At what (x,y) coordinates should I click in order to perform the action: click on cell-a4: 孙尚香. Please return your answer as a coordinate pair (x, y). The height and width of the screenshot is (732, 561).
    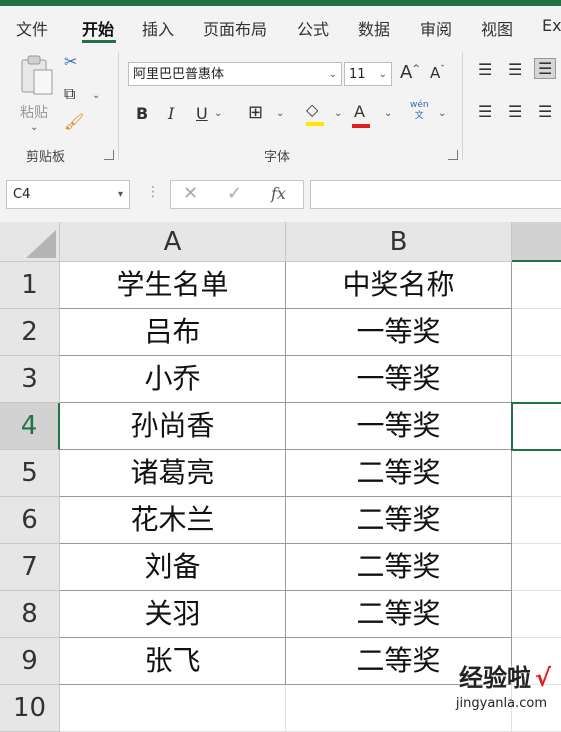
    Looking at the image, I should click on (173, 426).